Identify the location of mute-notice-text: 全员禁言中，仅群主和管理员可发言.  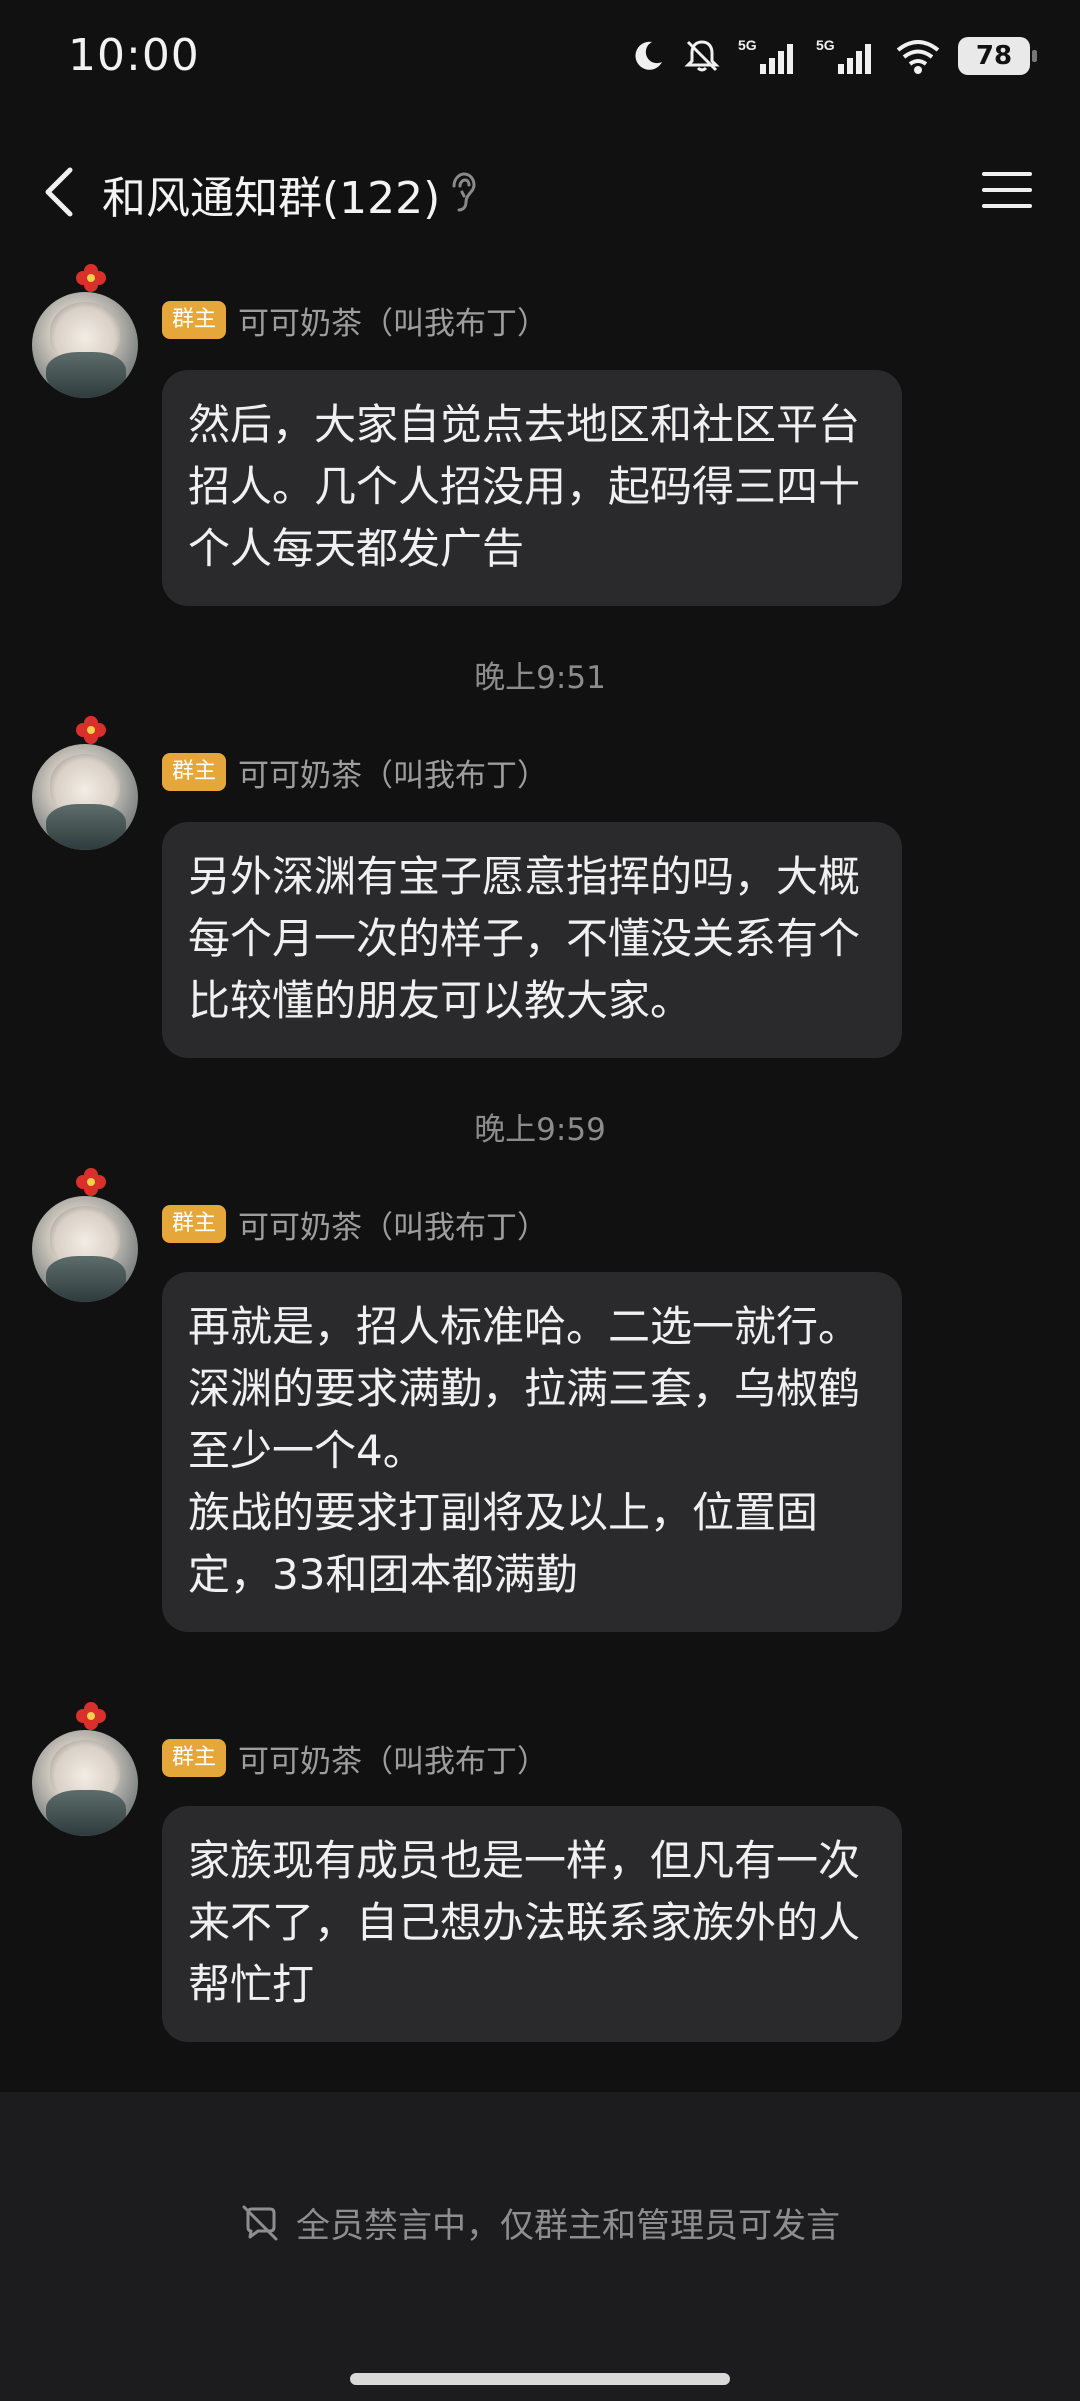
(568, 2226).